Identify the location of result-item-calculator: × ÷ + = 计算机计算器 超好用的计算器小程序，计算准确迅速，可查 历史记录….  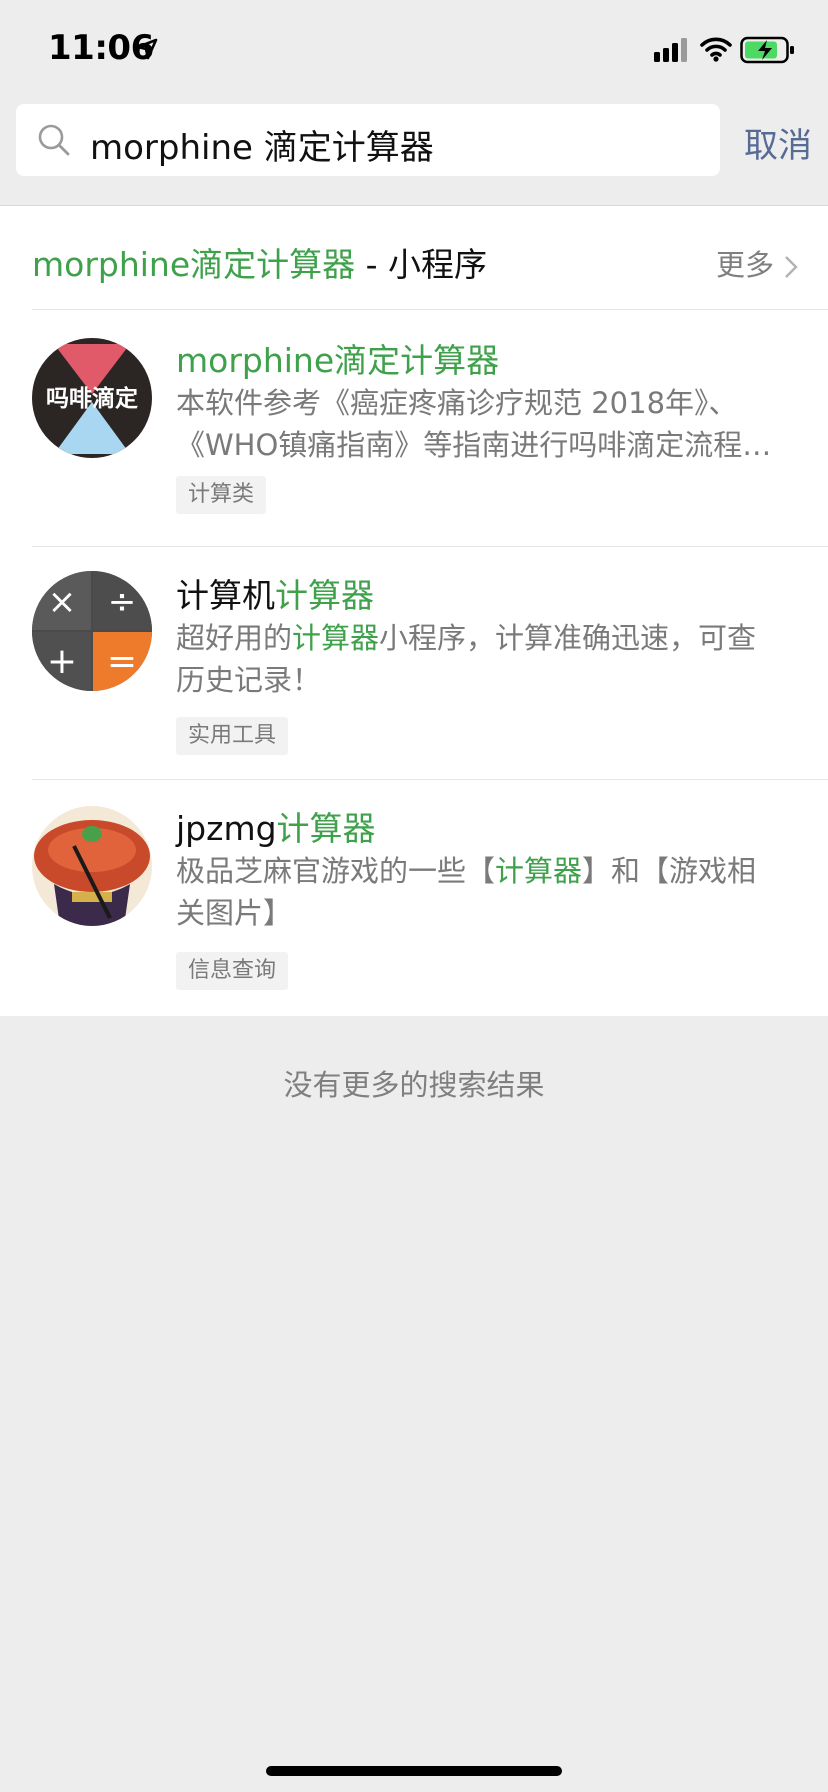
(414, 663).